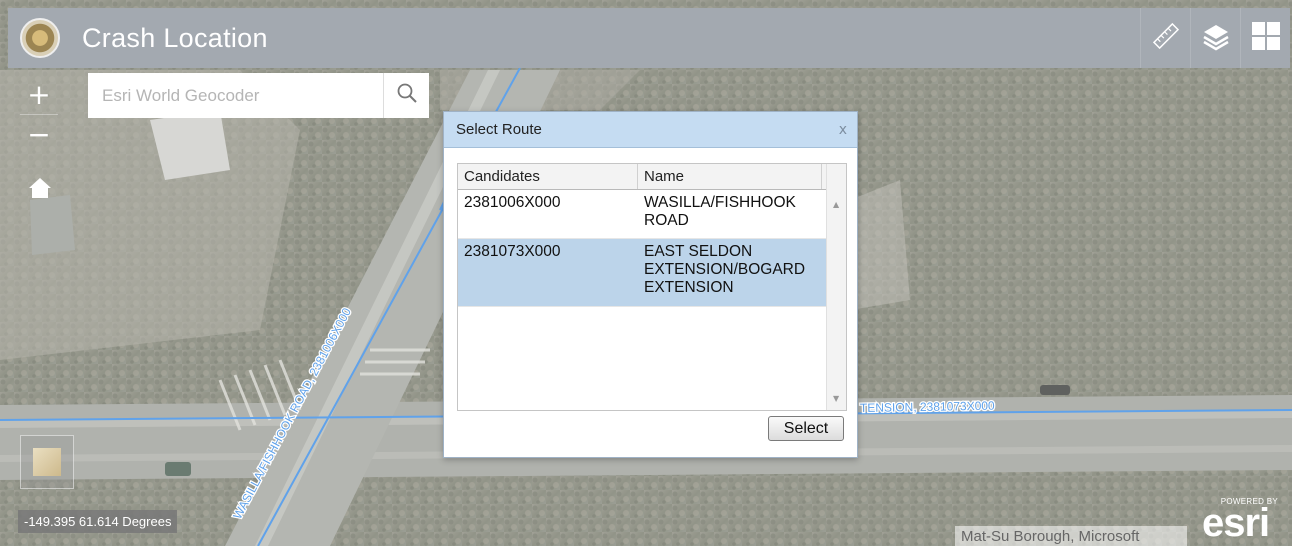 The image size is (1292, 546). I want to click on zoom-out-button: −, so click(39, 134).